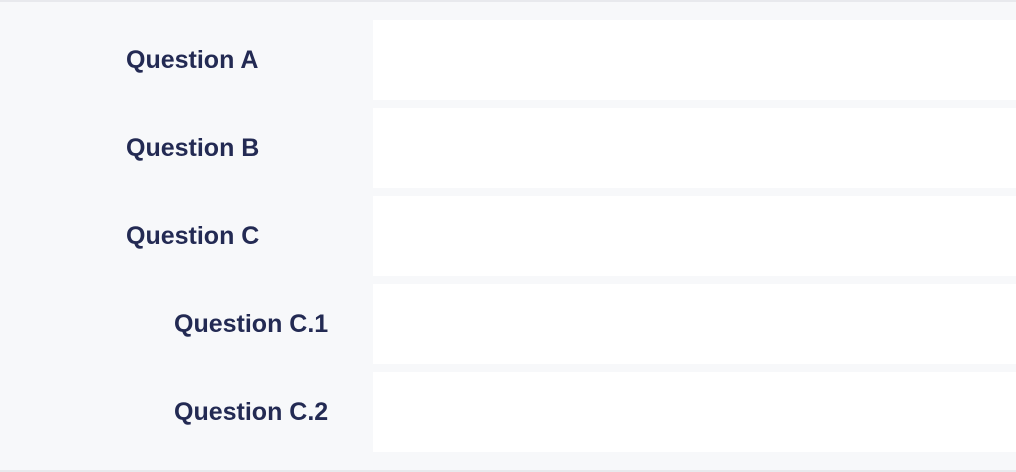 Image resolution: width=1016 pixels, height=472 pixels. What do you see at coordinates (192, 60) in the screenshot?
I see `question-label: Question A` at bounding box center [192, 60].